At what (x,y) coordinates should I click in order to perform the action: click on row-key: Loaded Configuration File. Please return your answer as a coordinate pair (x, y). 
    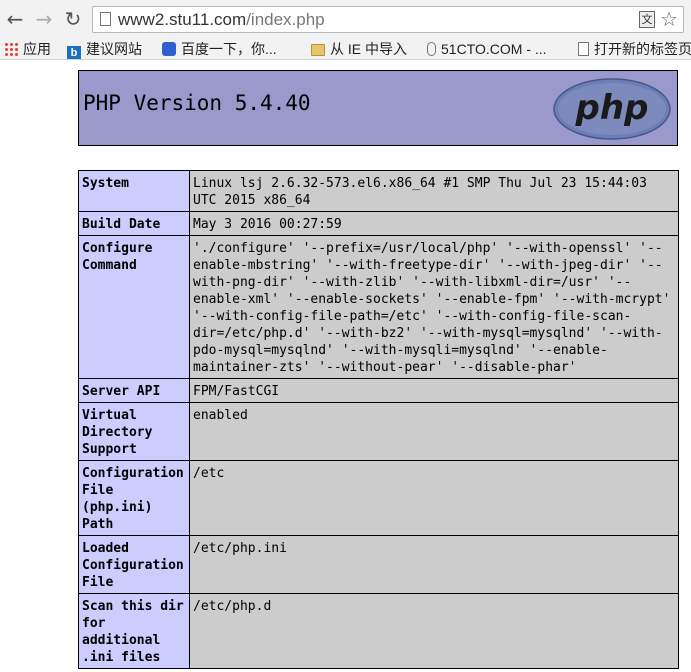
    Looking at the image, I should click on (134, 564).